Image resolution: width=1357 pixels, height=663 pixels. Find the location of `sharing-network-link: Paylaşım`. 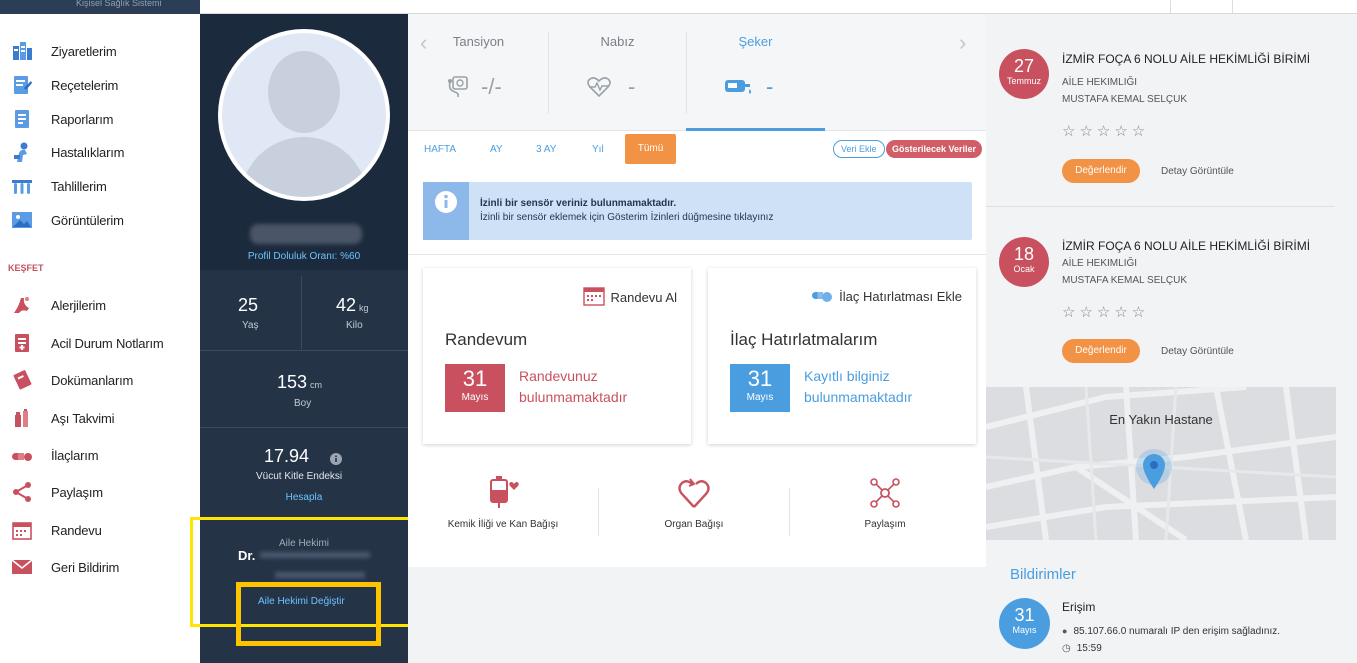

sharing-network-link: Paylaşım is located at coordinates (885, 503).